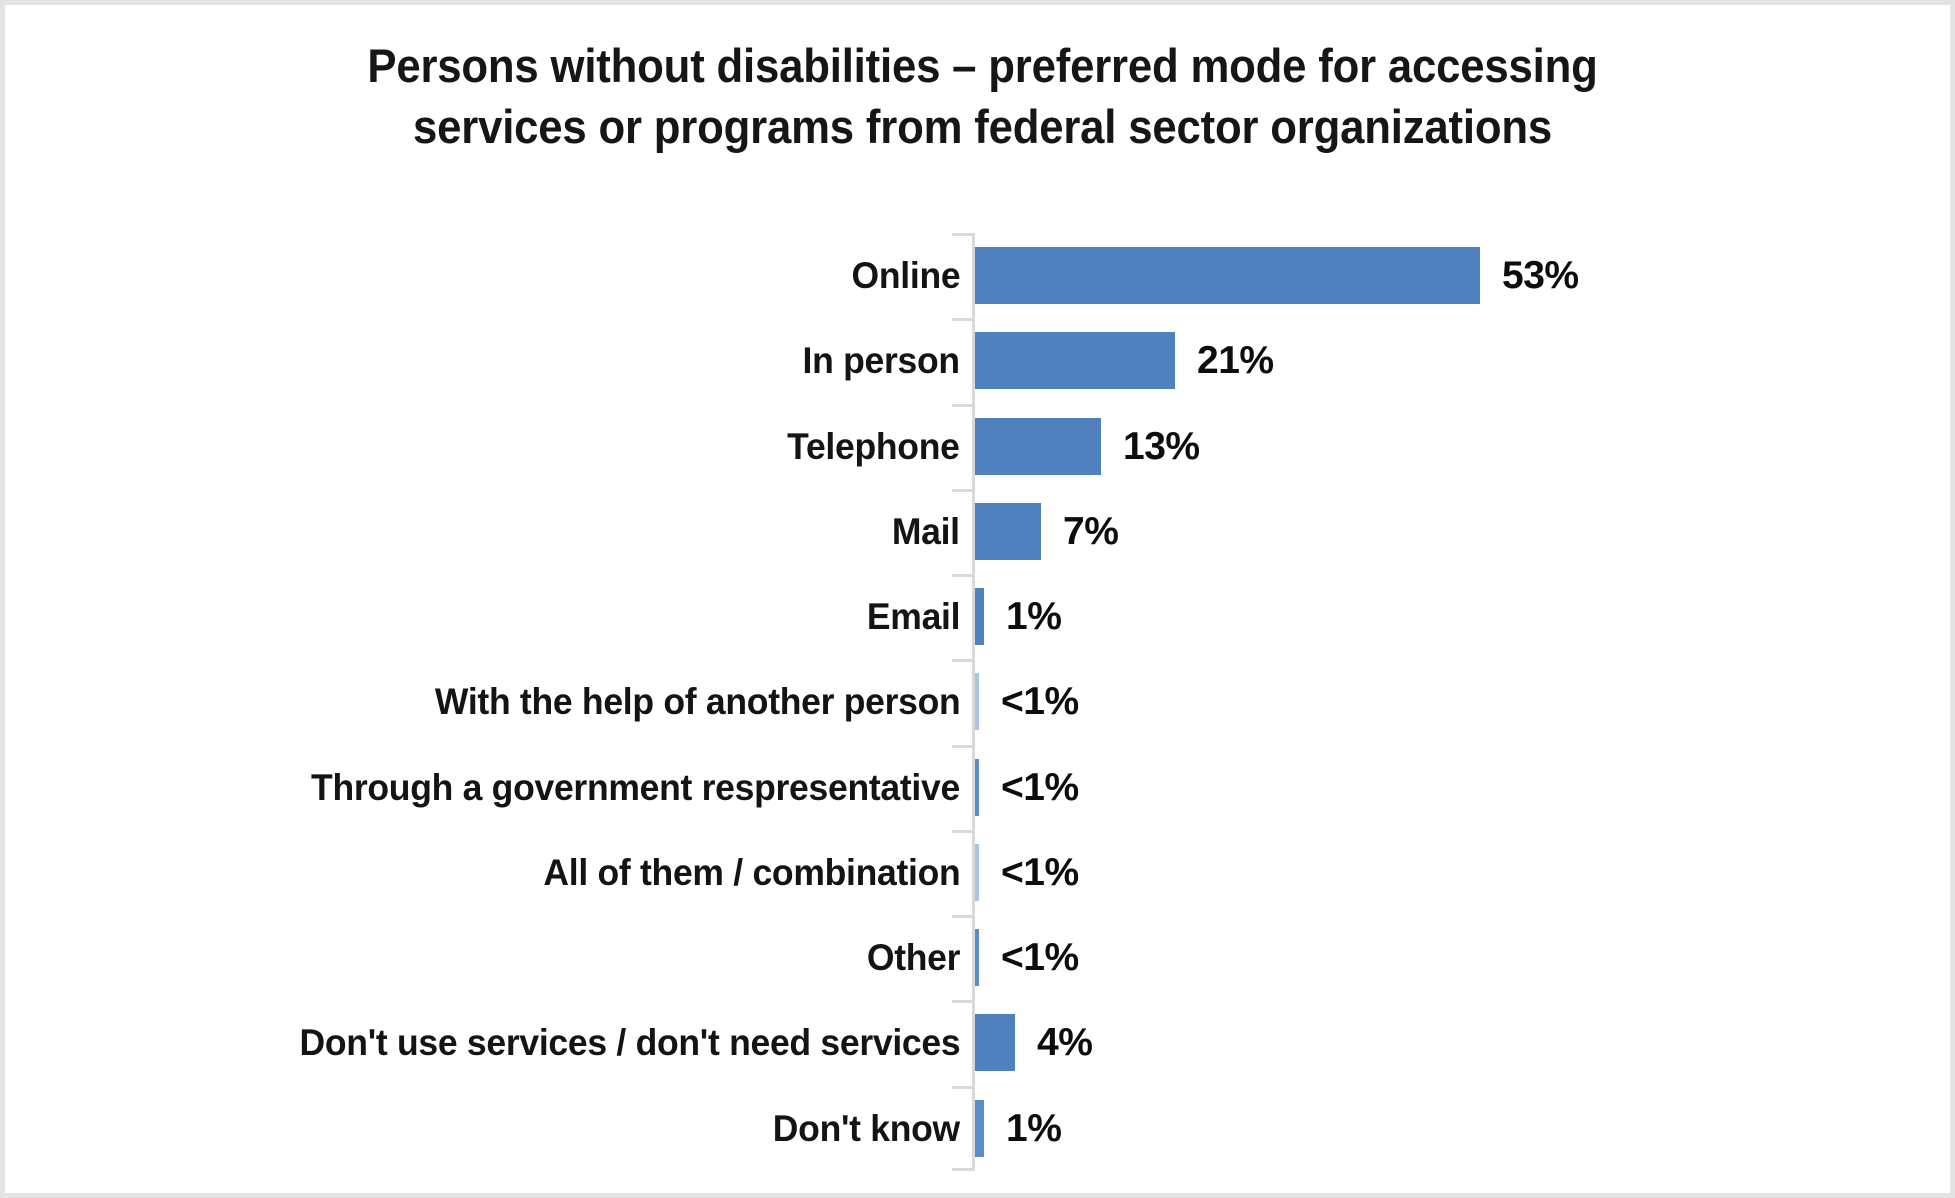 Image resolution: width=1955 pixels, height=1198 pixels. I want to click on bar-telephone, so click(1038, 446).